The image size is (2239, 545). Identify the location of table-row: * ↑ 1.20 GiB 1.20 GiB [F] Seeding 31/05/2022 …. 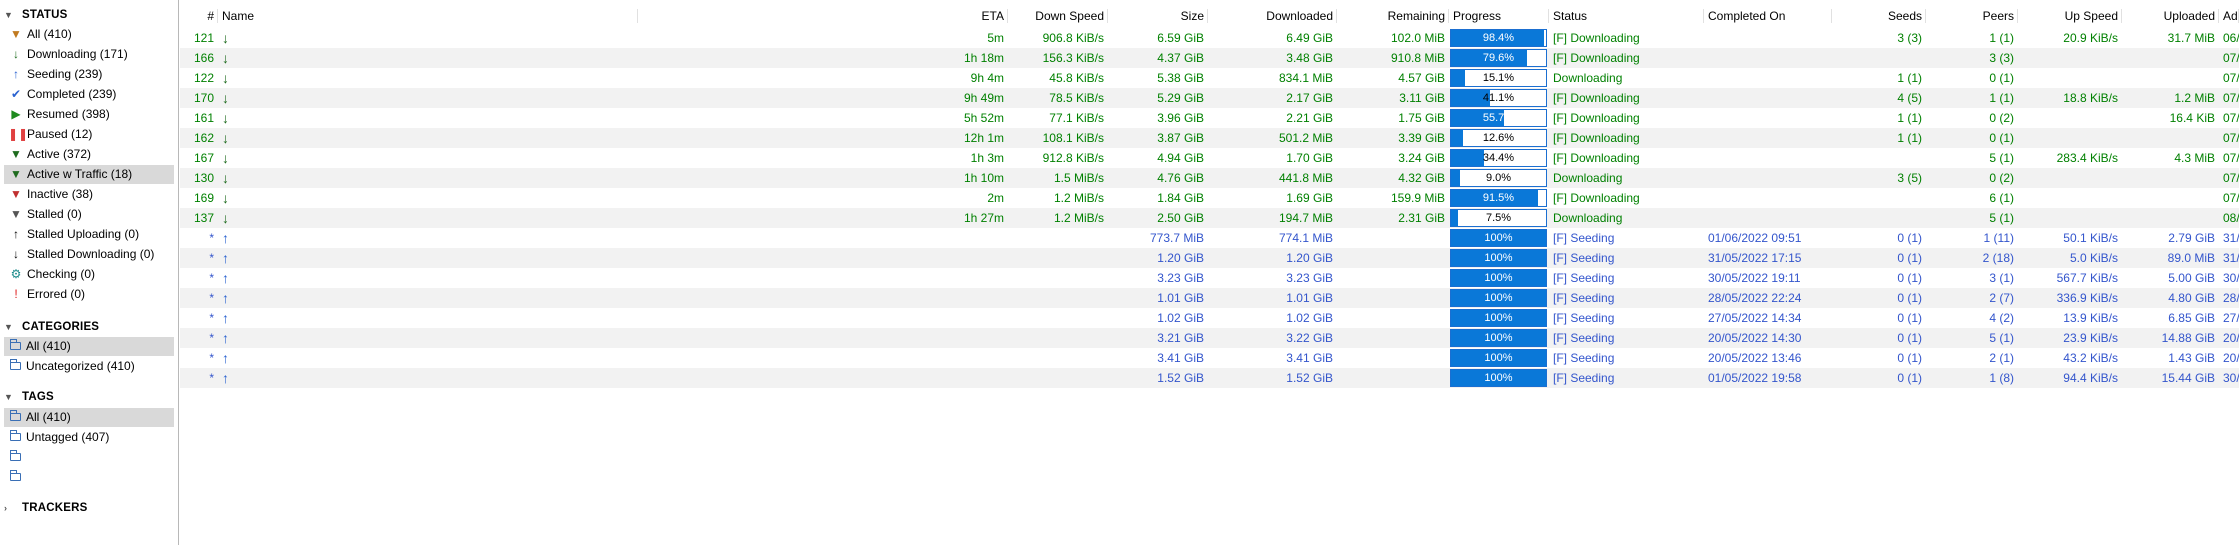
(1209, 258).